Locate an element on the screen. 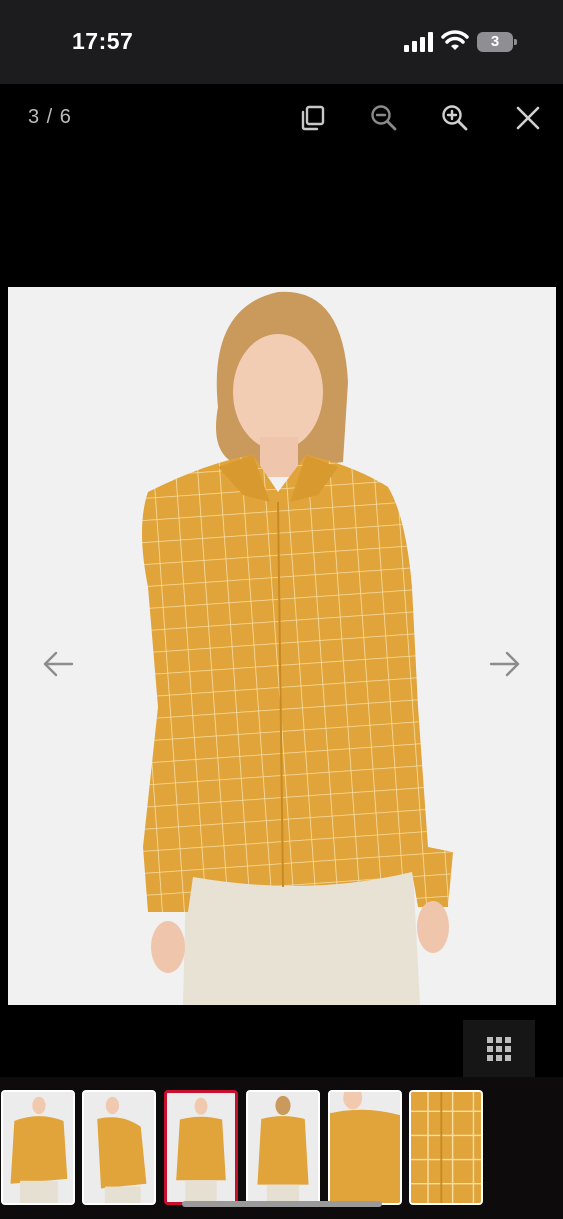 This screenshot has height=1219, width=563. status-bar: 17:57 3 is located at coordinates (281, 42).